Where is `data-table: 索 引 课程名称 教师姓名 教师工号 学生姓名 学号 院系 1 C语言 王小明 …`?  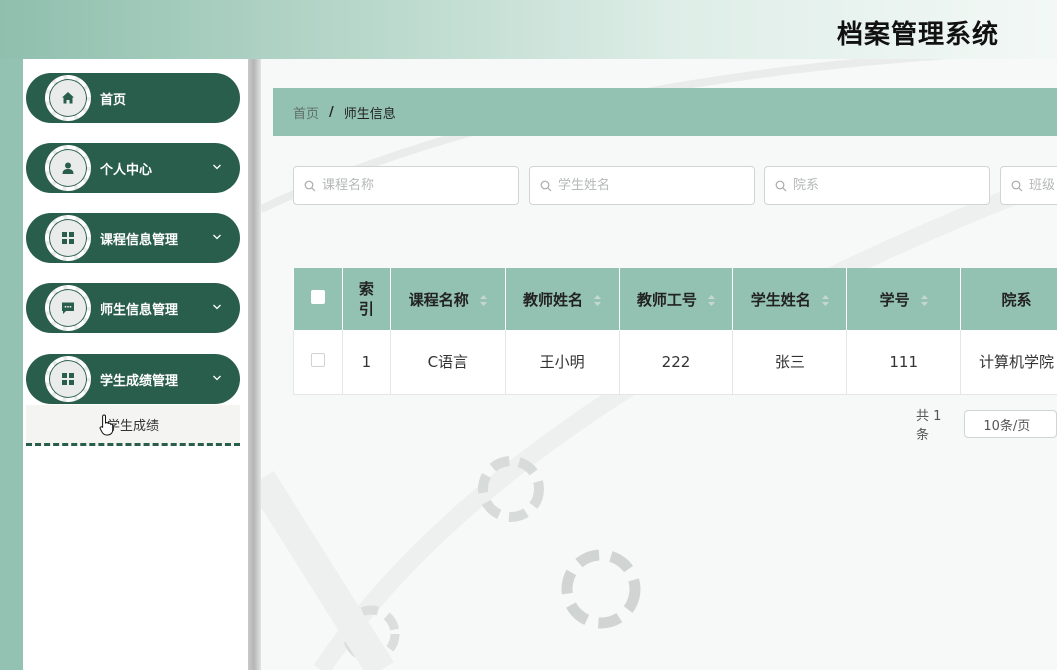
data-table: 索 引 课程名称 教师姓名 教师工号 学生姓名 学号 院系 1 C语言 王小明 … is located at coordinates (675, 331).